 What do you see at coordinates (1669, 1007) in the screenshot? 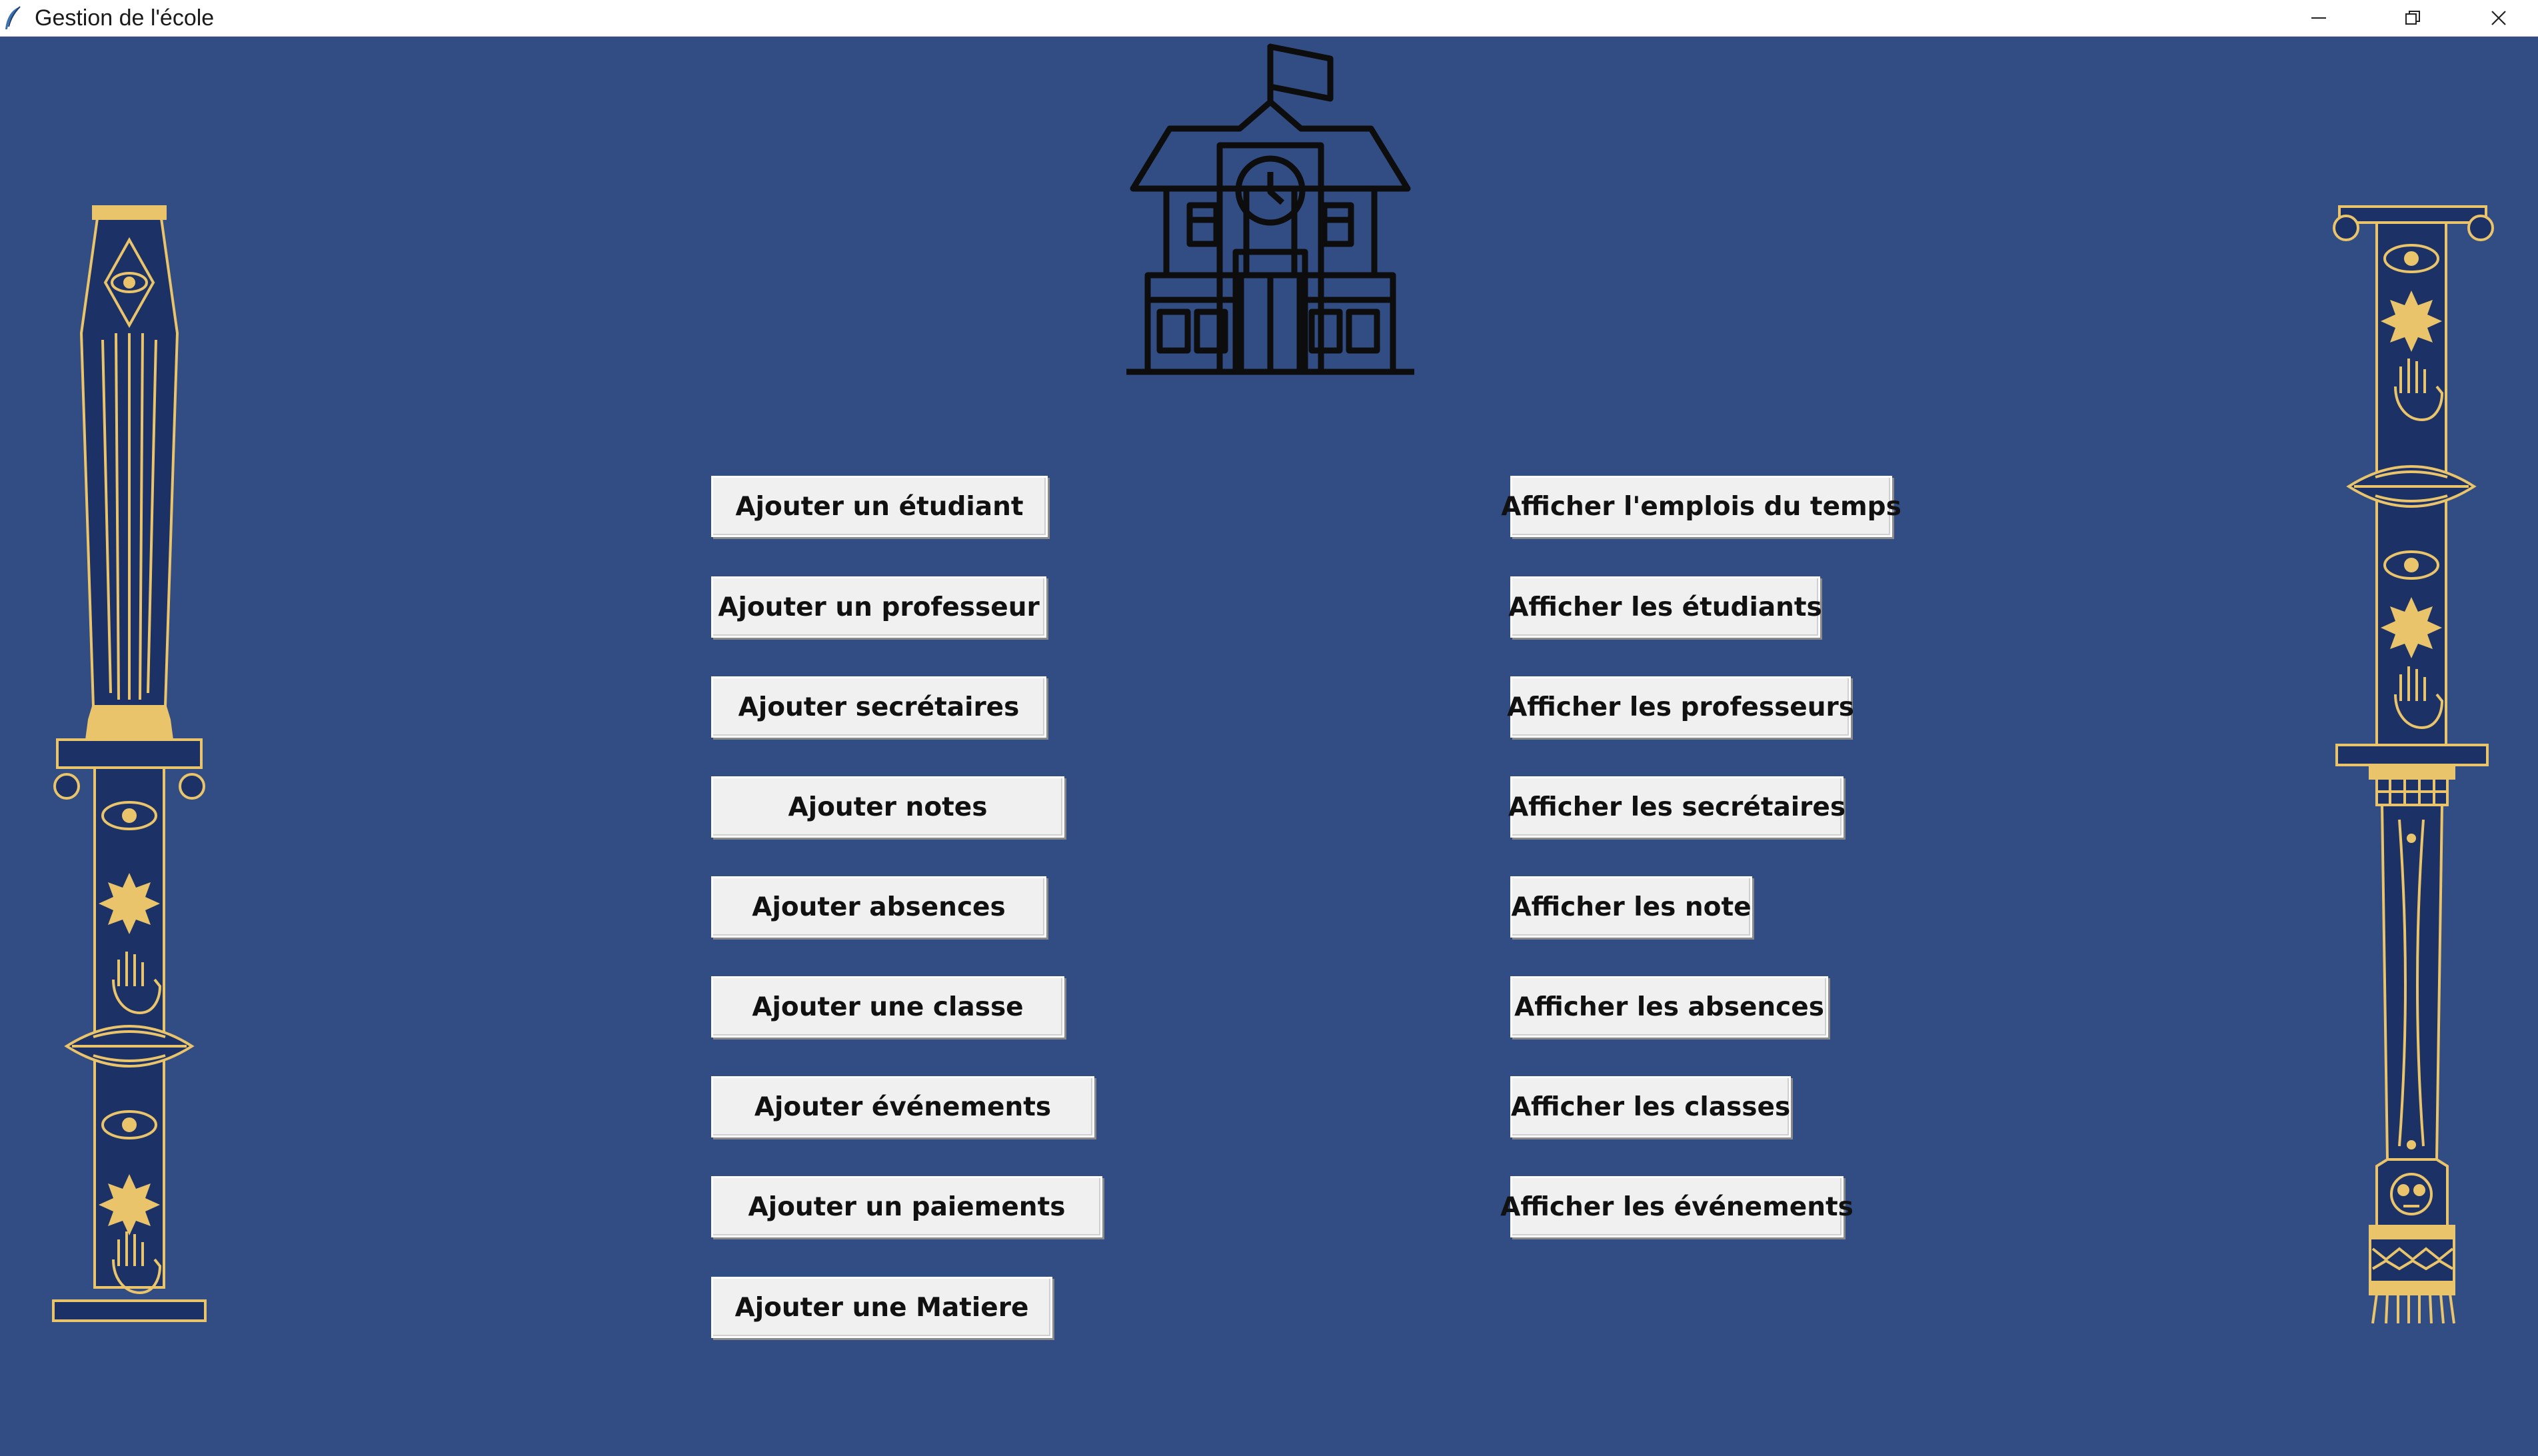
I see `show-absences-button: Afficher les absences` at bounding box center [1669, 1007].